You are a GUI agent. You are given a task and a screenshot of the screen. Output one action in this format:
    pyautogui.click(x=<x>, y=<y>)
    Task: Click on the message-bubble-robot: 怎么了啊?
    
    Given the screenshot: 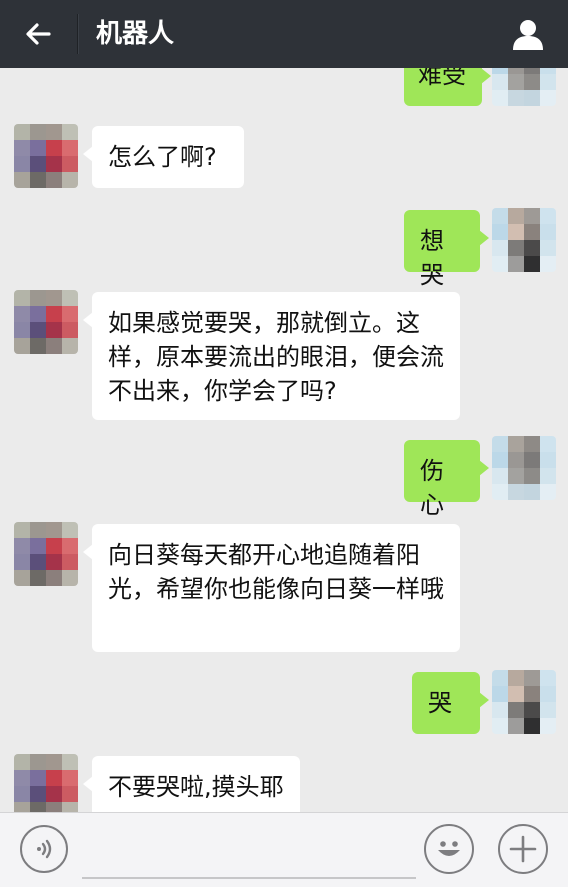 What is the action you would take?
    pyautogui.click(x=163, y=157)
    